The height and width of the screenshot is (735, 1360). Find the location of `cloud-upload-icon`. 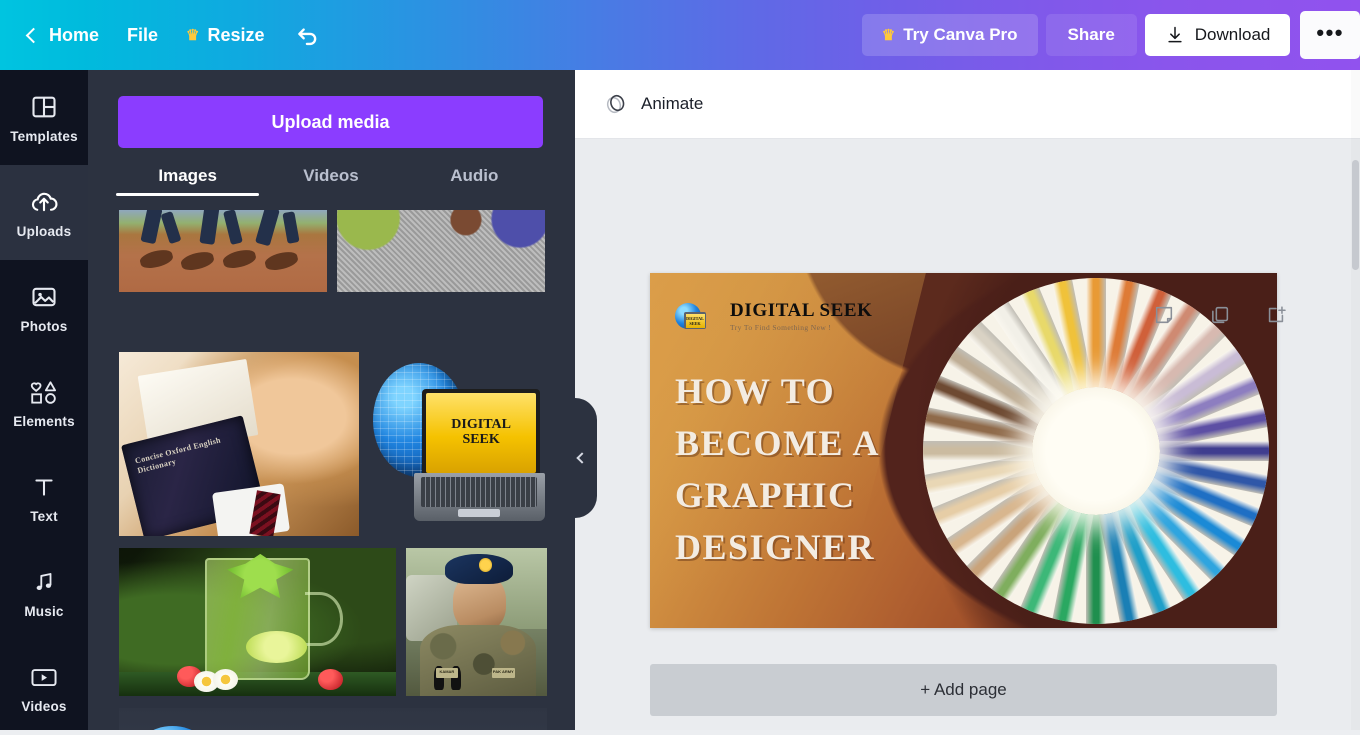

cloud-upload-icon is located at coordinates (44, 202).